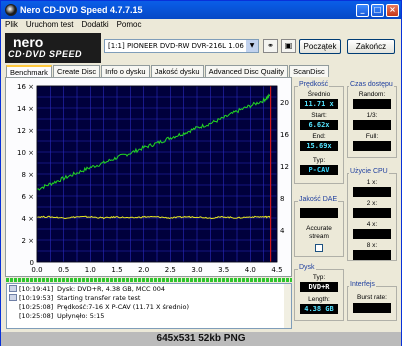  Describe the element at coordinates (176, 46) in the screenshot. I see `drive-select-value: [1:1] PIONEER DVD-RW DVR-216L 1.06` at that location.